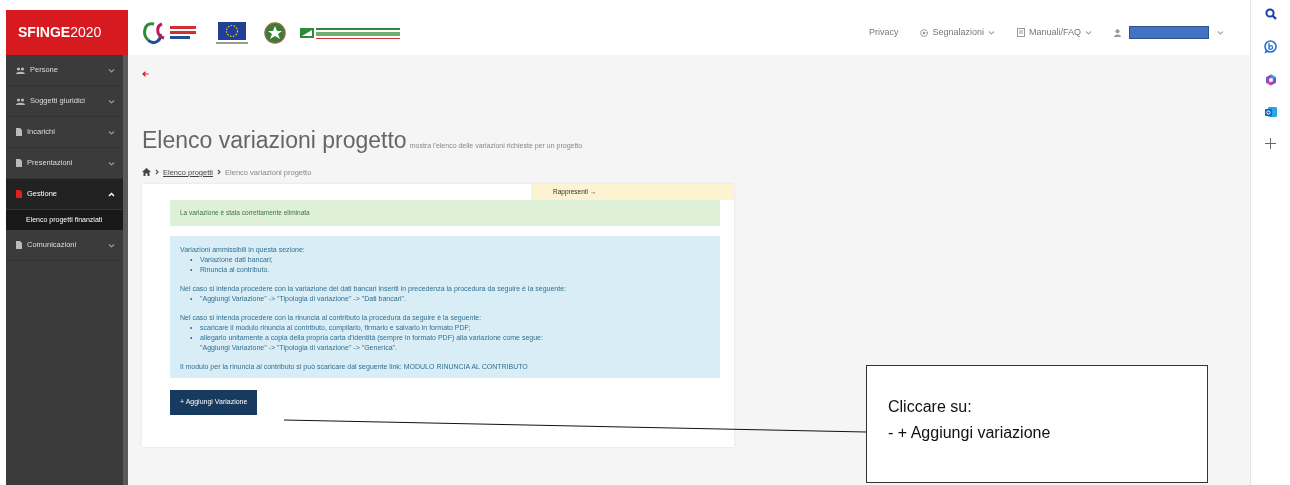  Describe the element at coordinates (67, 32) in the screenshot. I see `brand-logo: SFINGE2020` at that location.